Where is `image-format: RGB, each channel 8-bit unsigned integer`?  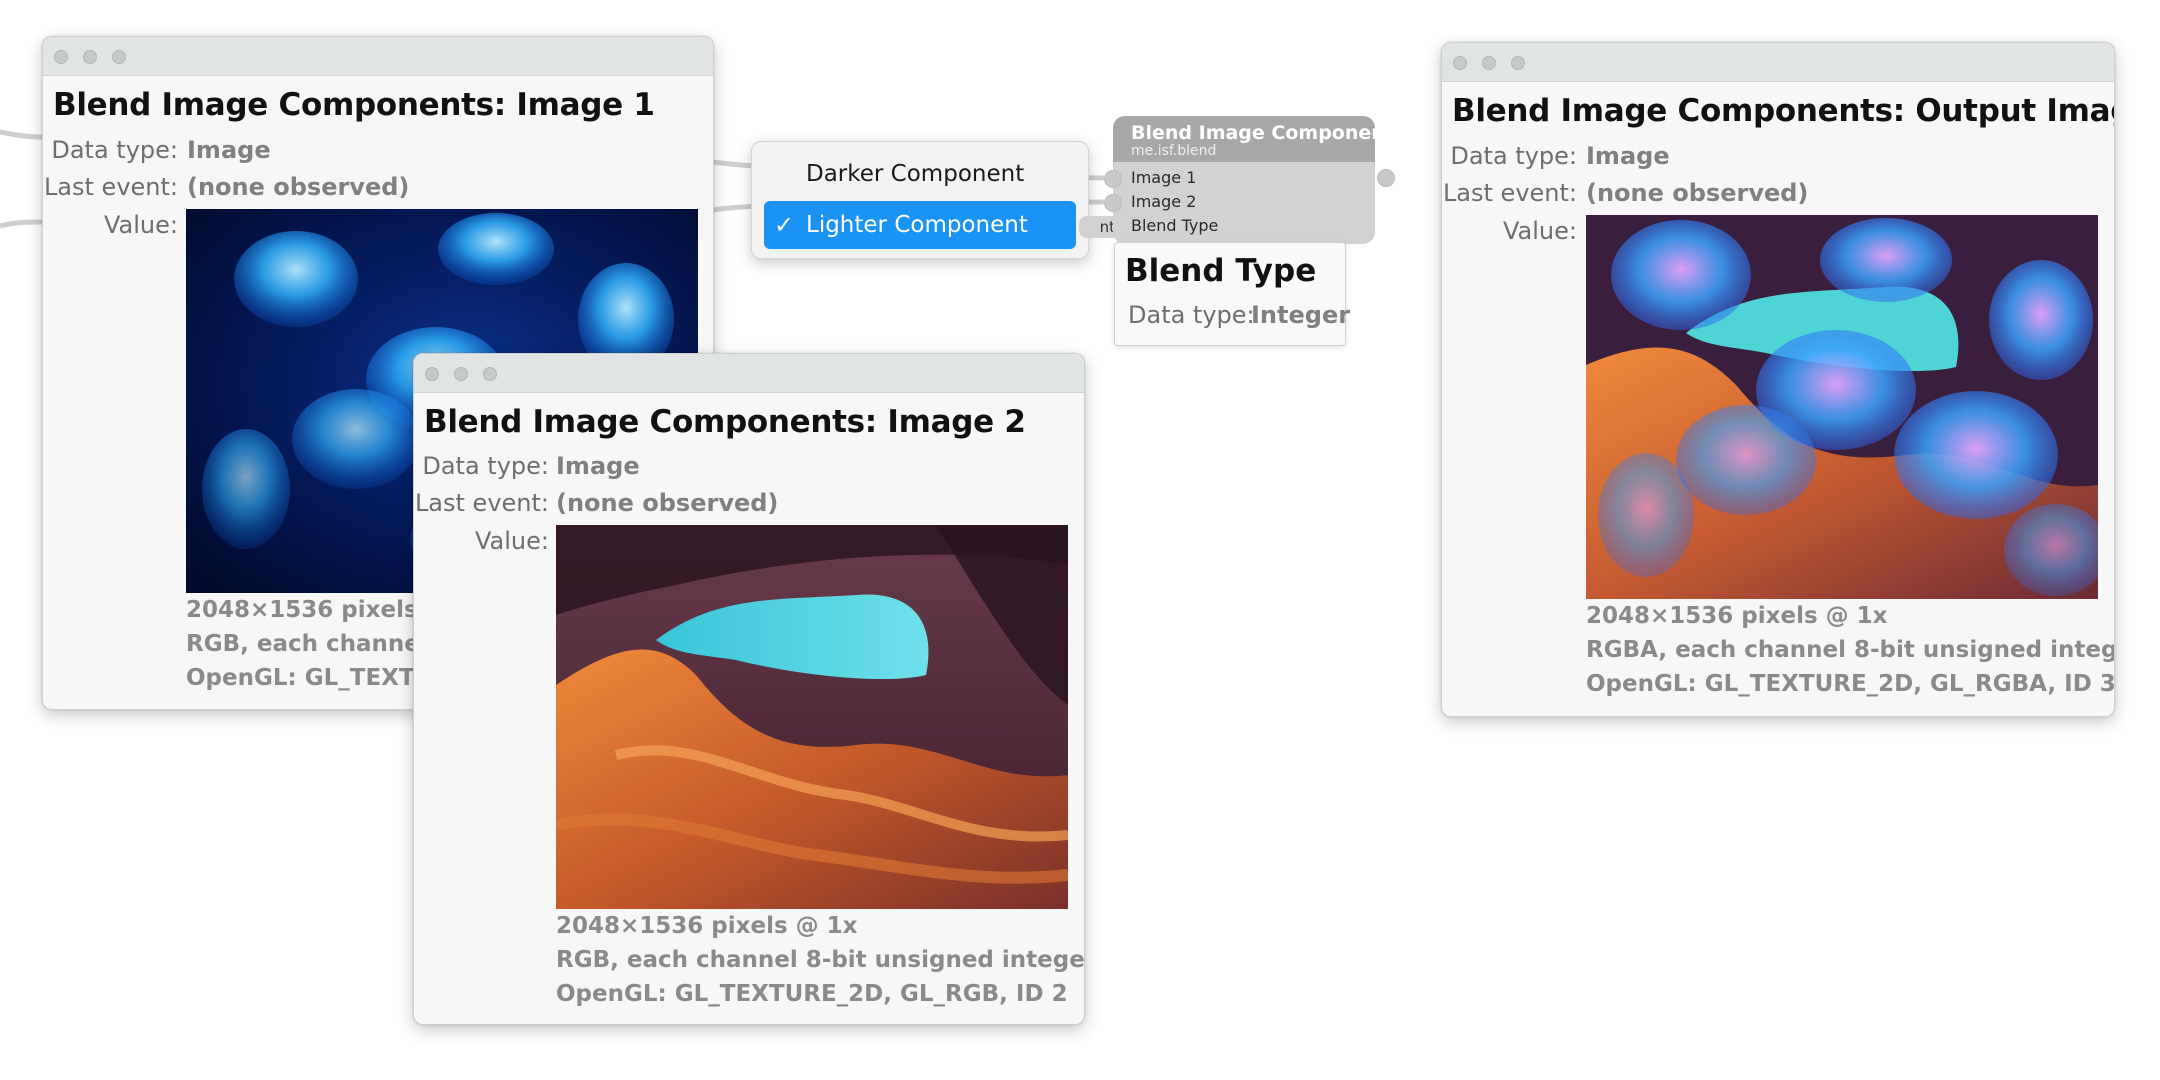 image-format: RGB, each channel 8-bit unsigned integer is located at coordinates (820, 960).